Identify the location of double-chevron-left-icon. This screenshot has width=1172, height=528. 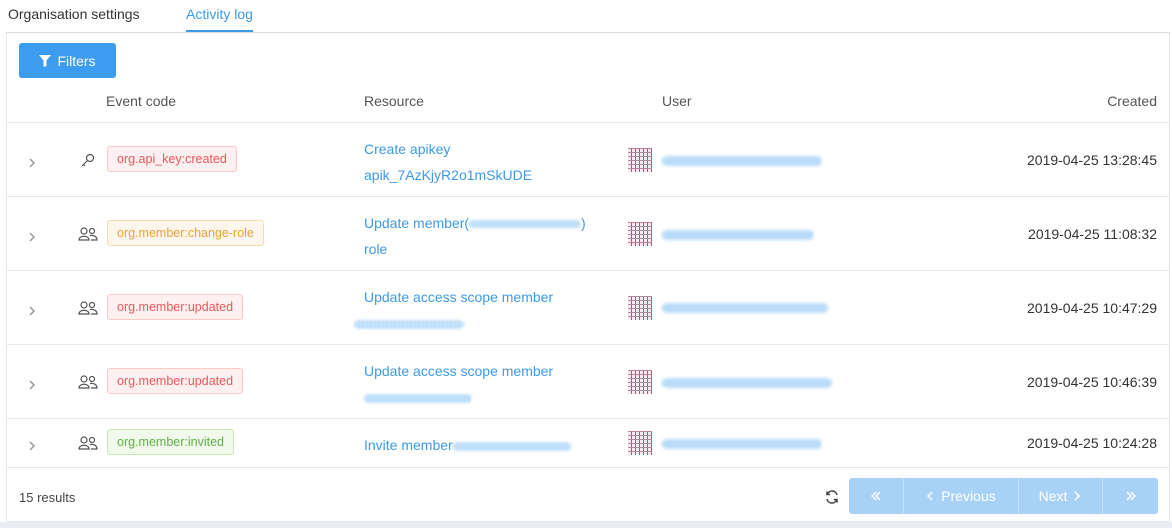
(876, 496).